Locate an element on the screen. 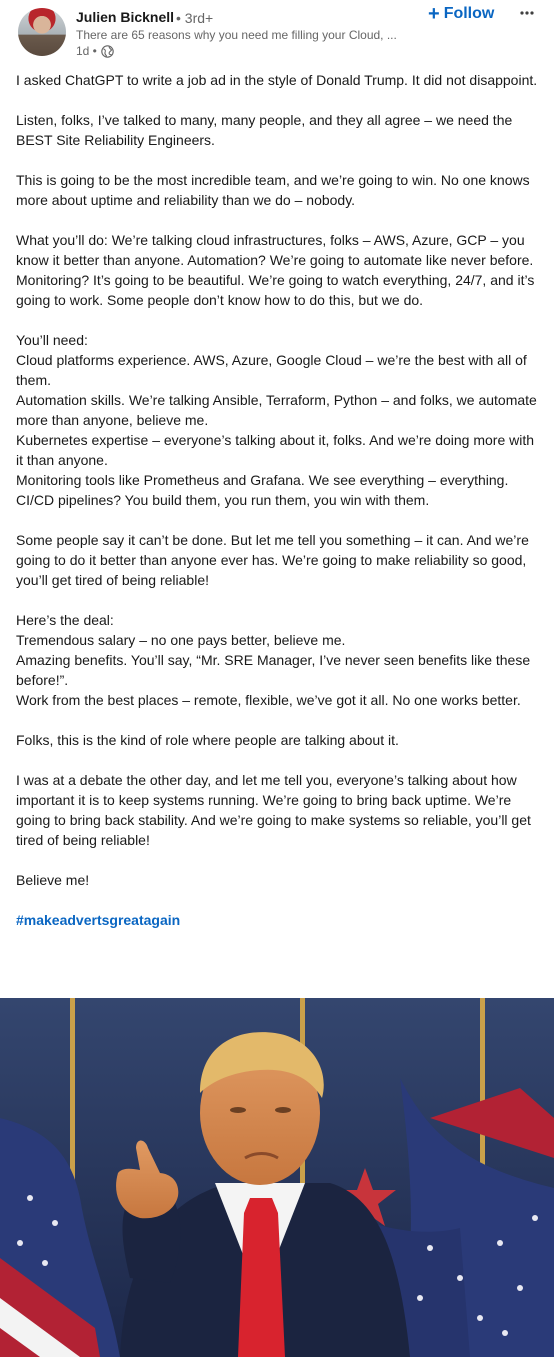 The height and width of the screenshot is (1357, 554). more-options-icon is located at coordinates (527, 13).